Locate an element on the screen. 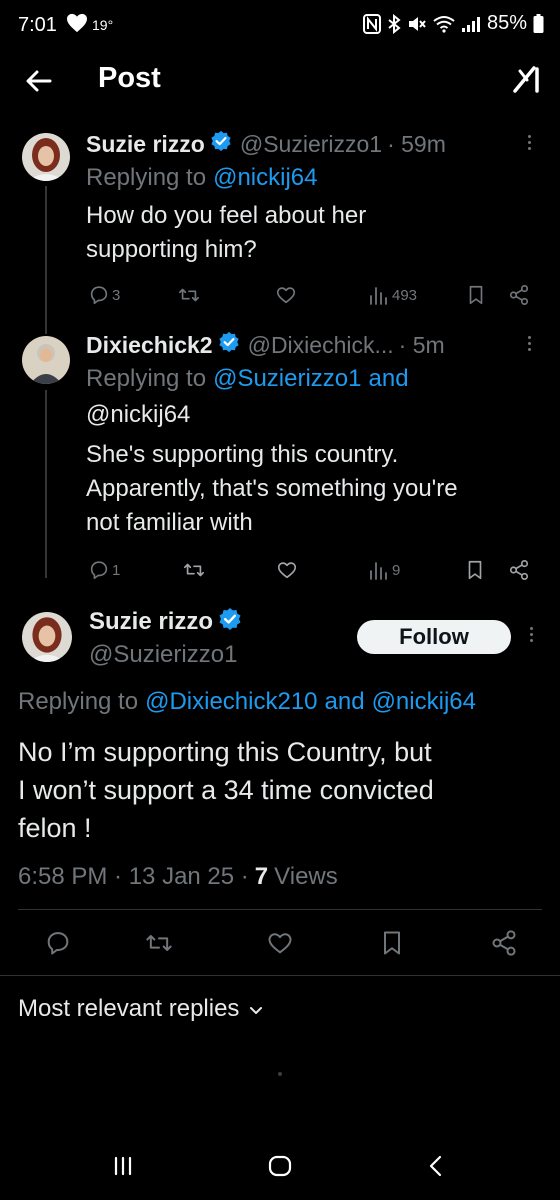  post-time: · 5m is located at coordinates (421, 344).